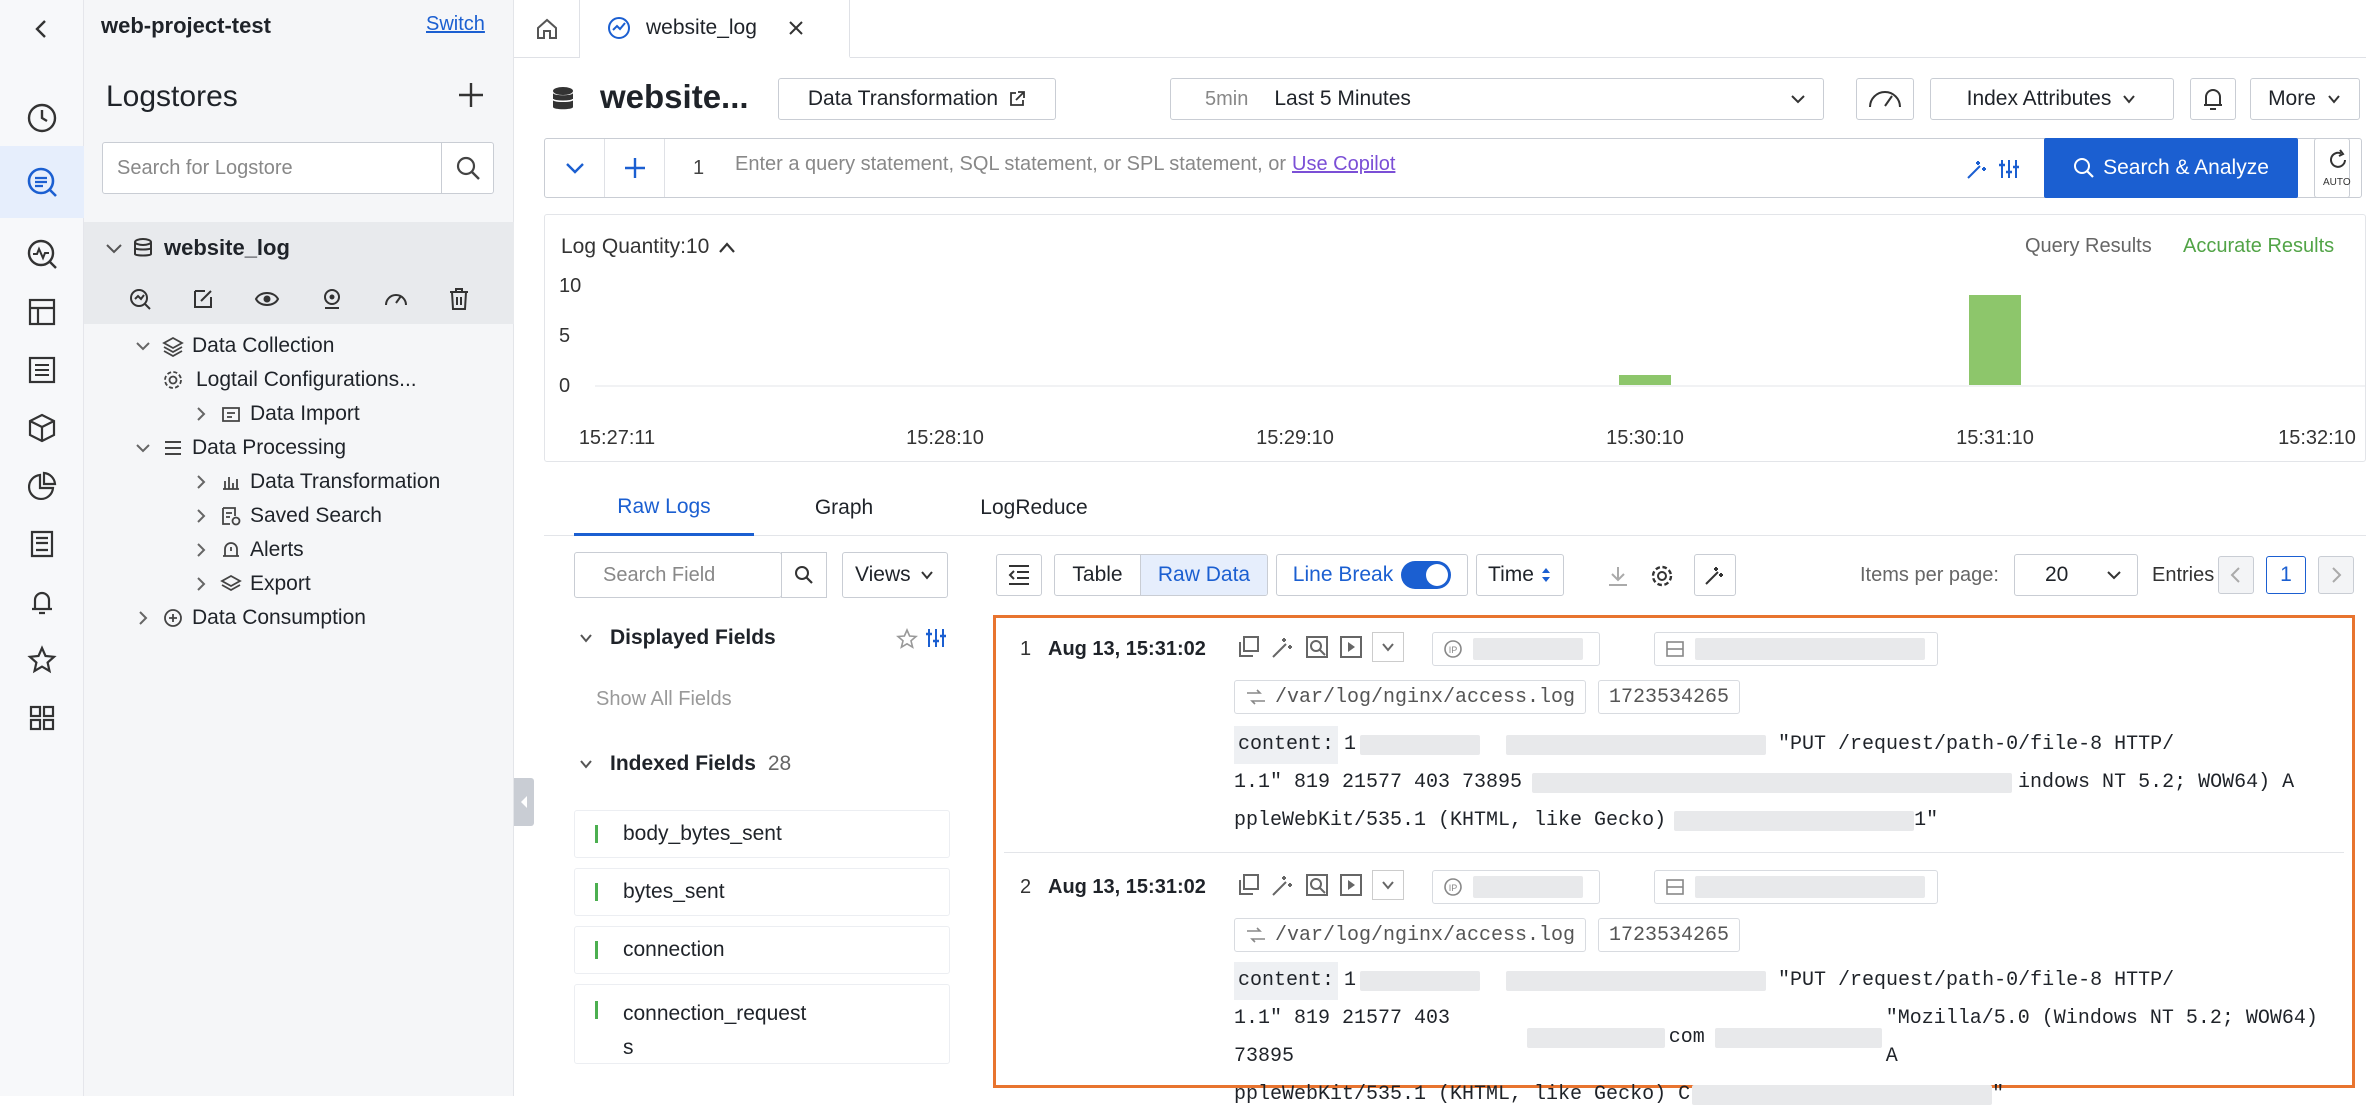  I want to click on tab-logreduce: LogReduce, so click(1034, 508).